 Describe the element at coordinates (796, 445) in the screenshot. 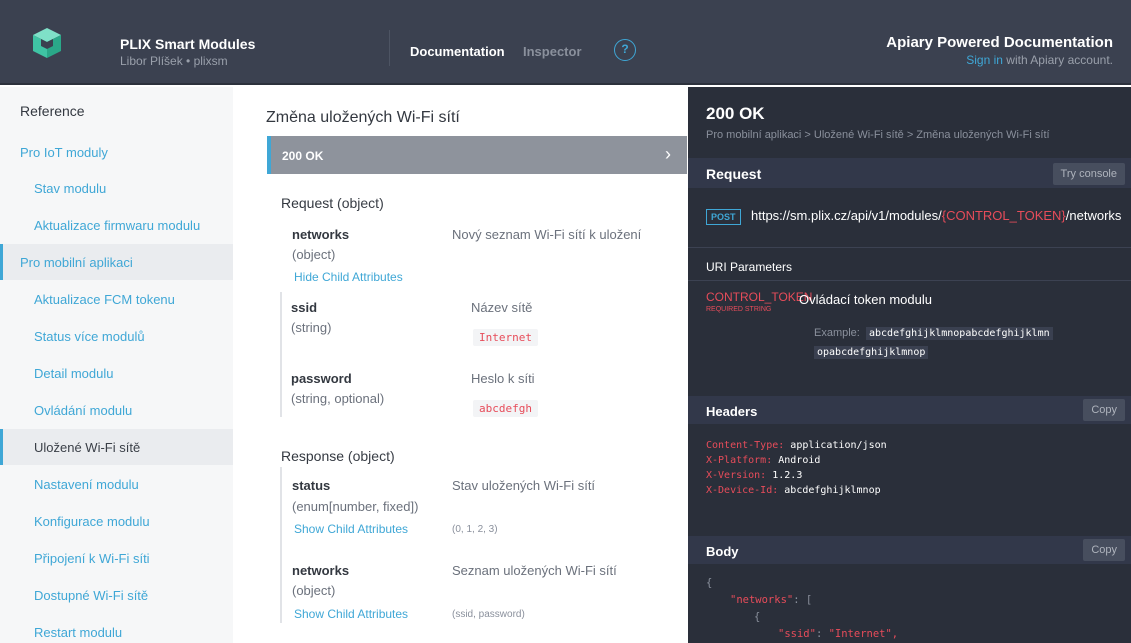

I see `header-line: Content-Type: application/json` at that location.